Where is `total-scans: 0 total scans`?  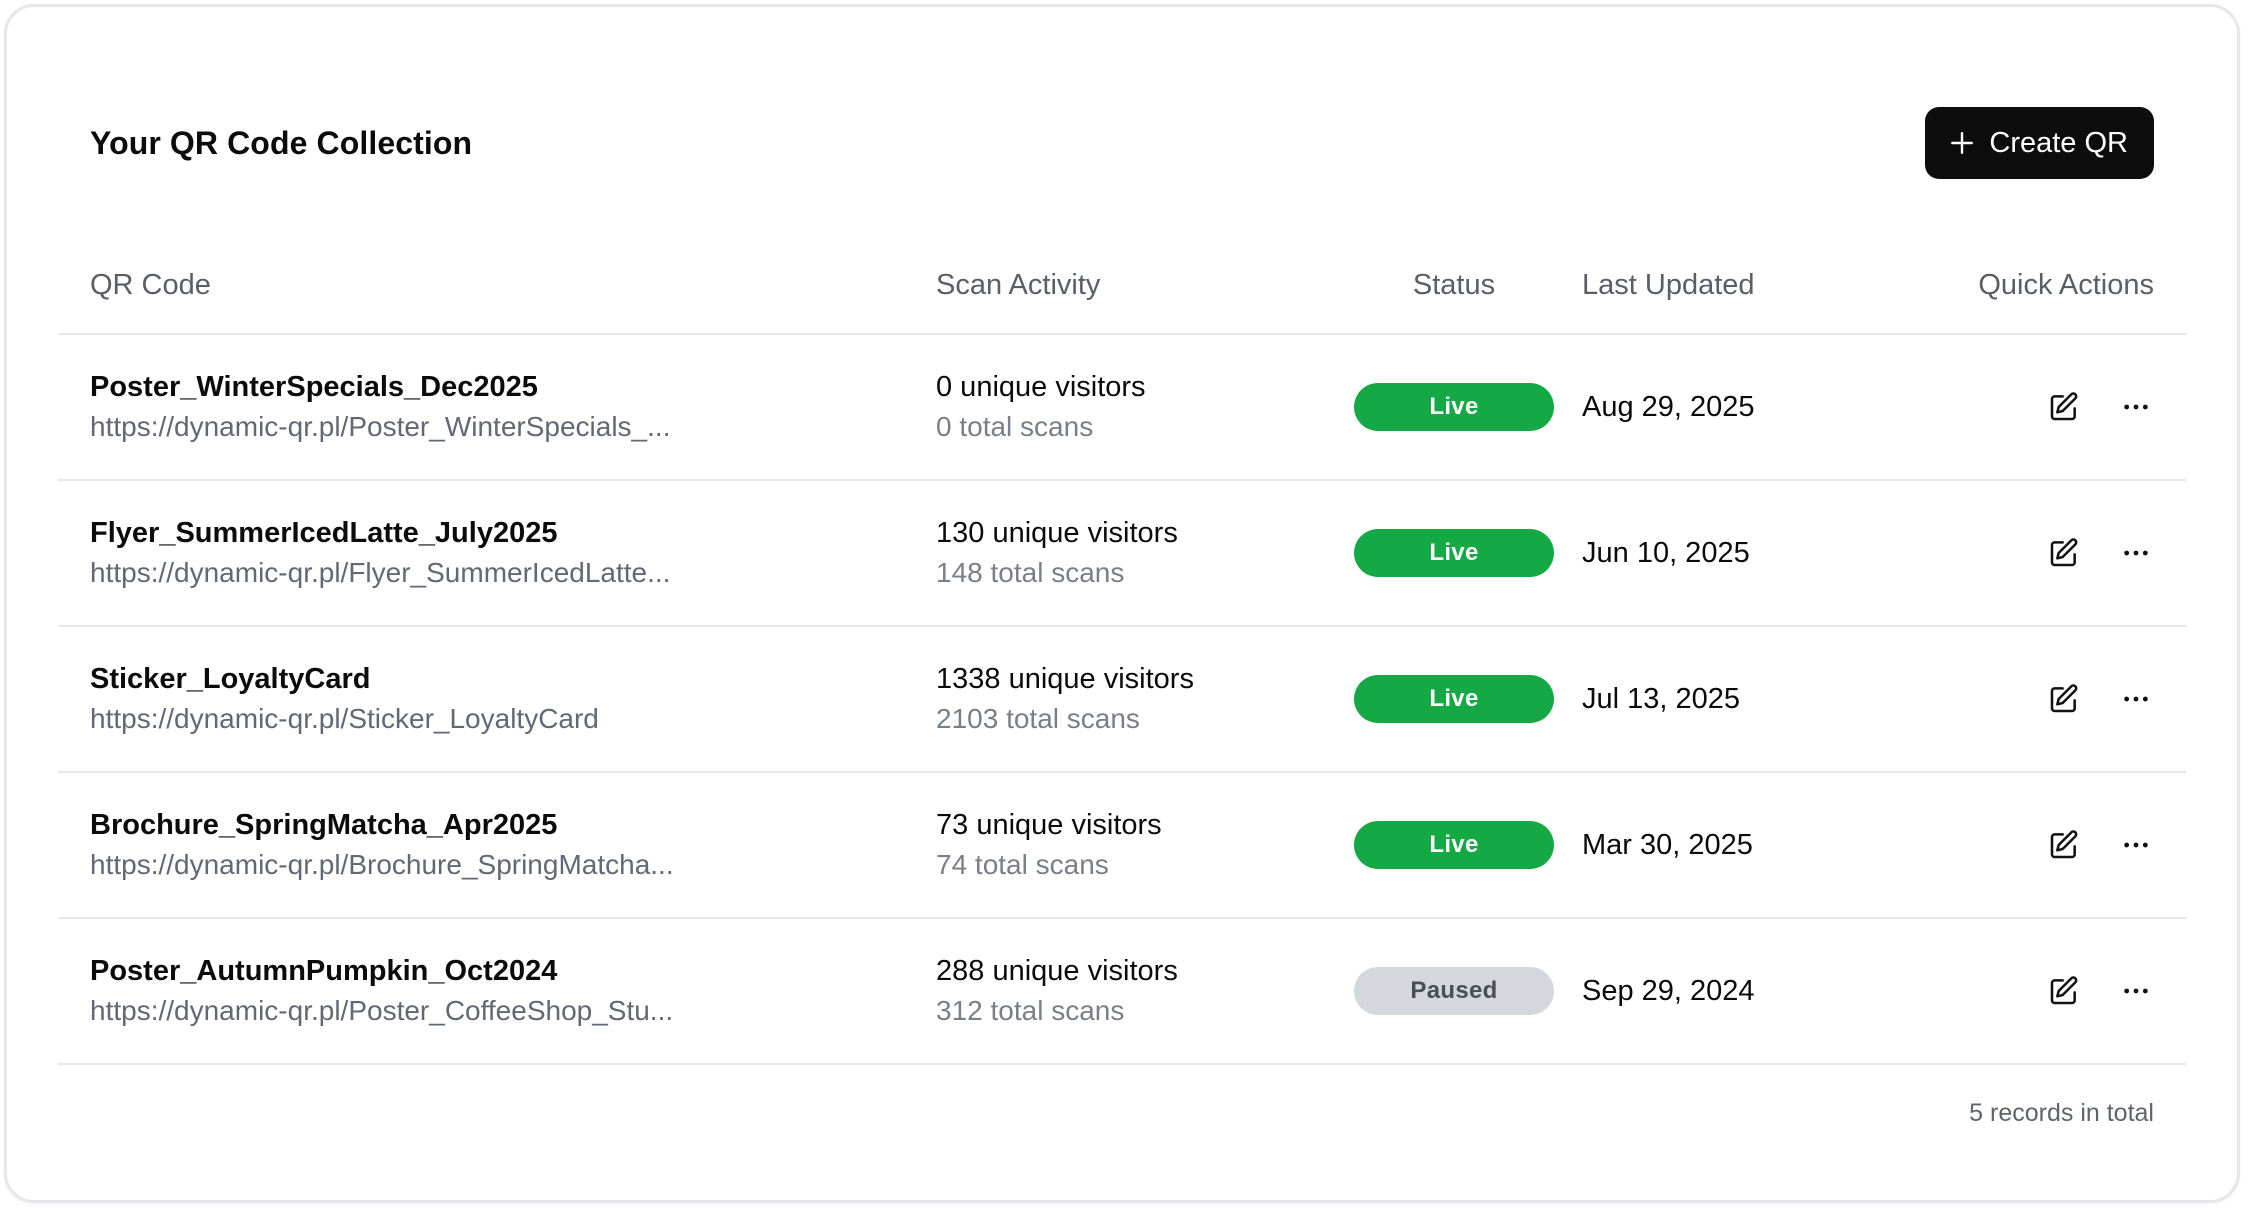 total-scans: 0 total scans is located at coordinates (1015, 426).